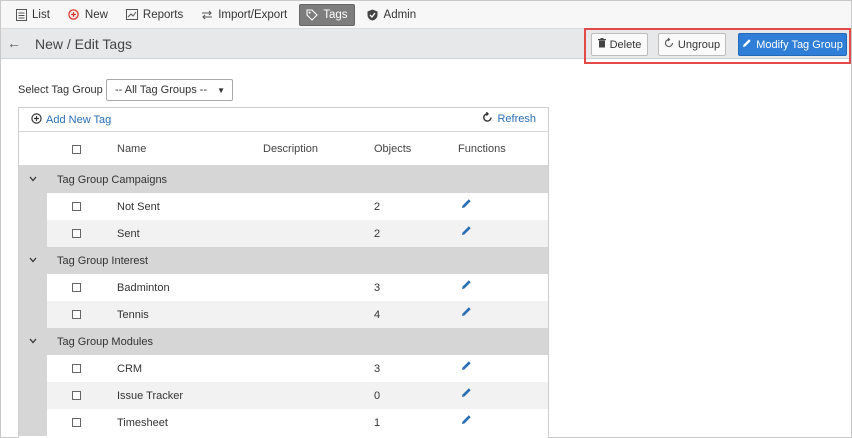 Image resolution: width=852 pixels, height=438 pixels. I want to click on table-row: Tennis 4, so click(283, 314).